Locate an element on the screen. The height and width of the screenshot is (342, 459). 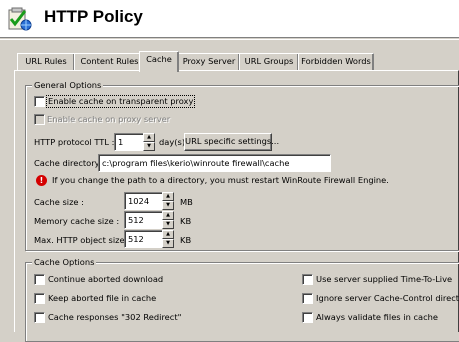
enable-transparent-label: Enable cache on transparent proxy is located at coordinates (120, 101).